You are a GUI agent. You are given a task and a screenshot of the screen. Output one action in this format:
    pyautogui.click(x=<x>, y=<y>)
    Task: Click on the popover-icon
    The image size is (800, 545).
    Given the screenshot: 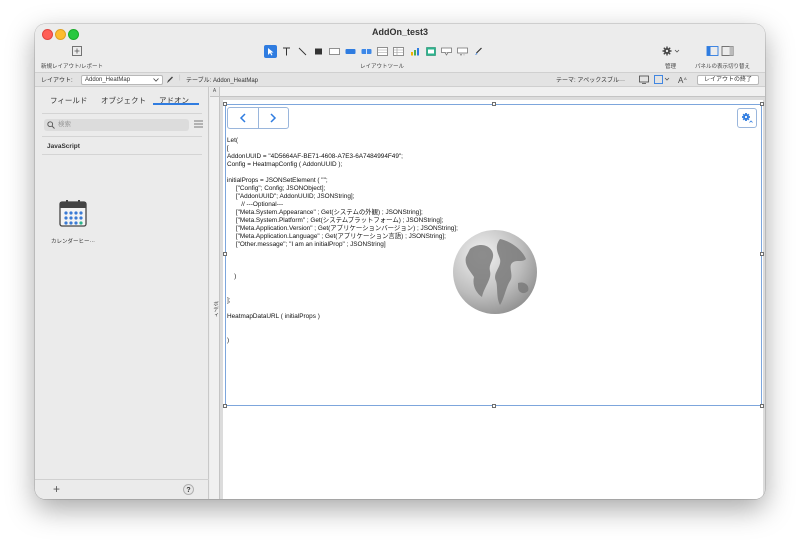 What is the action you would take?
    pyautogui.click(x=446, y=51)
    